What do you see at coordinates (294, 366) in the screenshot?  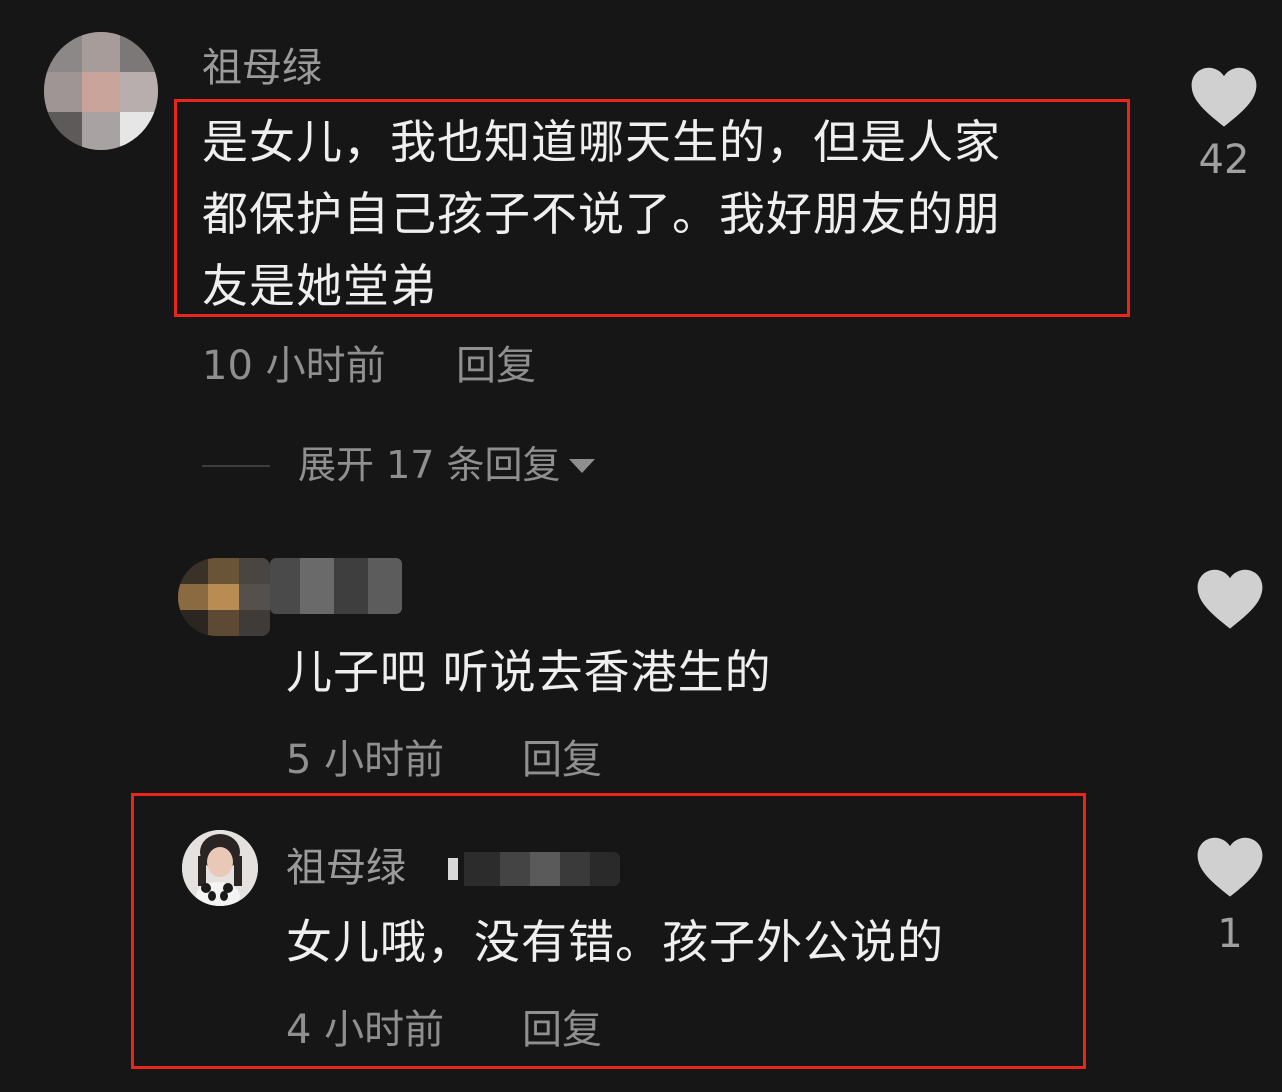 I see `comment-time: 10 小时前` at bounding box center [294, 366].